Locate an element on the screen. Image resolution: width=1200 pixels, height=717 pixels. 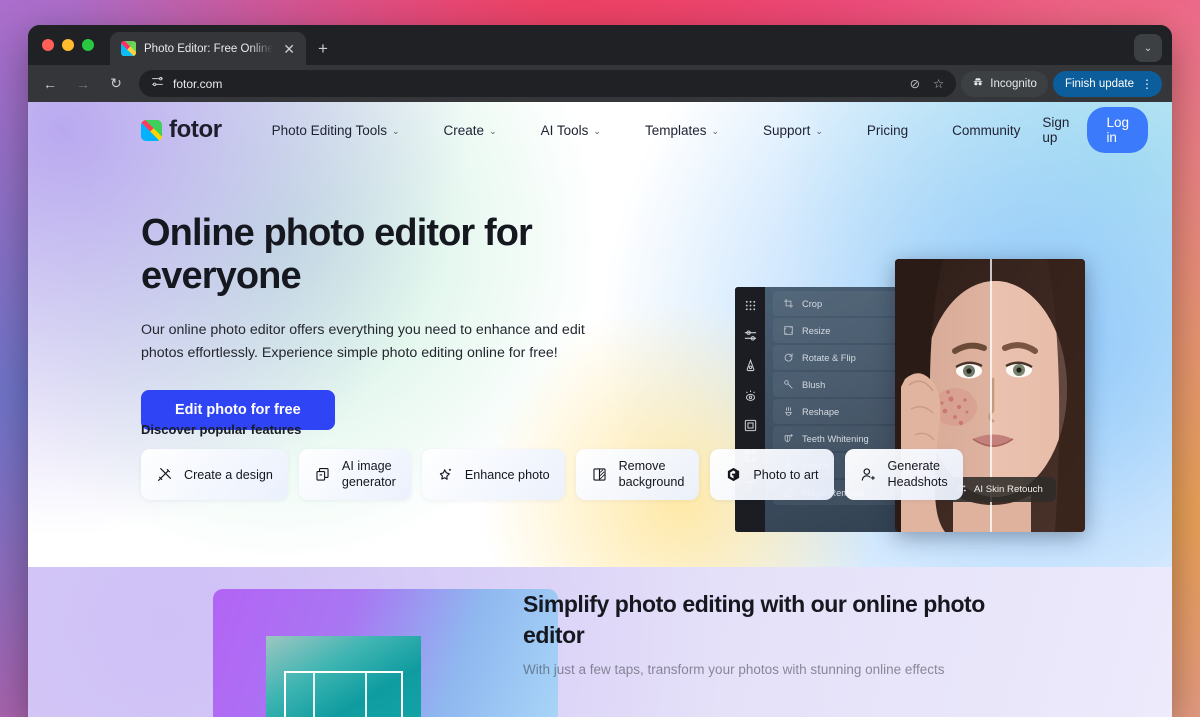
feature-card-label: Enhance photo is located at coordinates (507, 474).